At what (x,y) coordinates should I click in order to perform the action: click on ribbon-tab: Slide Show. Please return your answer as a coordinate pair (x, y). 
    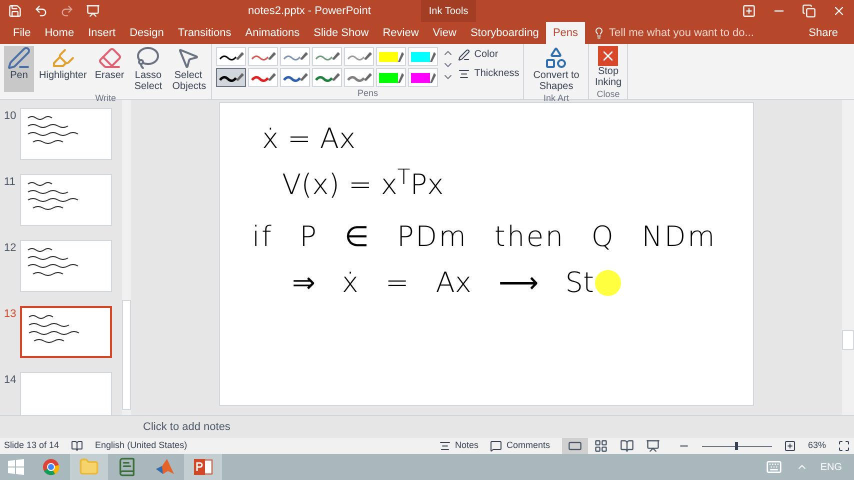
    Looking at the image, I should click on (341, 33).